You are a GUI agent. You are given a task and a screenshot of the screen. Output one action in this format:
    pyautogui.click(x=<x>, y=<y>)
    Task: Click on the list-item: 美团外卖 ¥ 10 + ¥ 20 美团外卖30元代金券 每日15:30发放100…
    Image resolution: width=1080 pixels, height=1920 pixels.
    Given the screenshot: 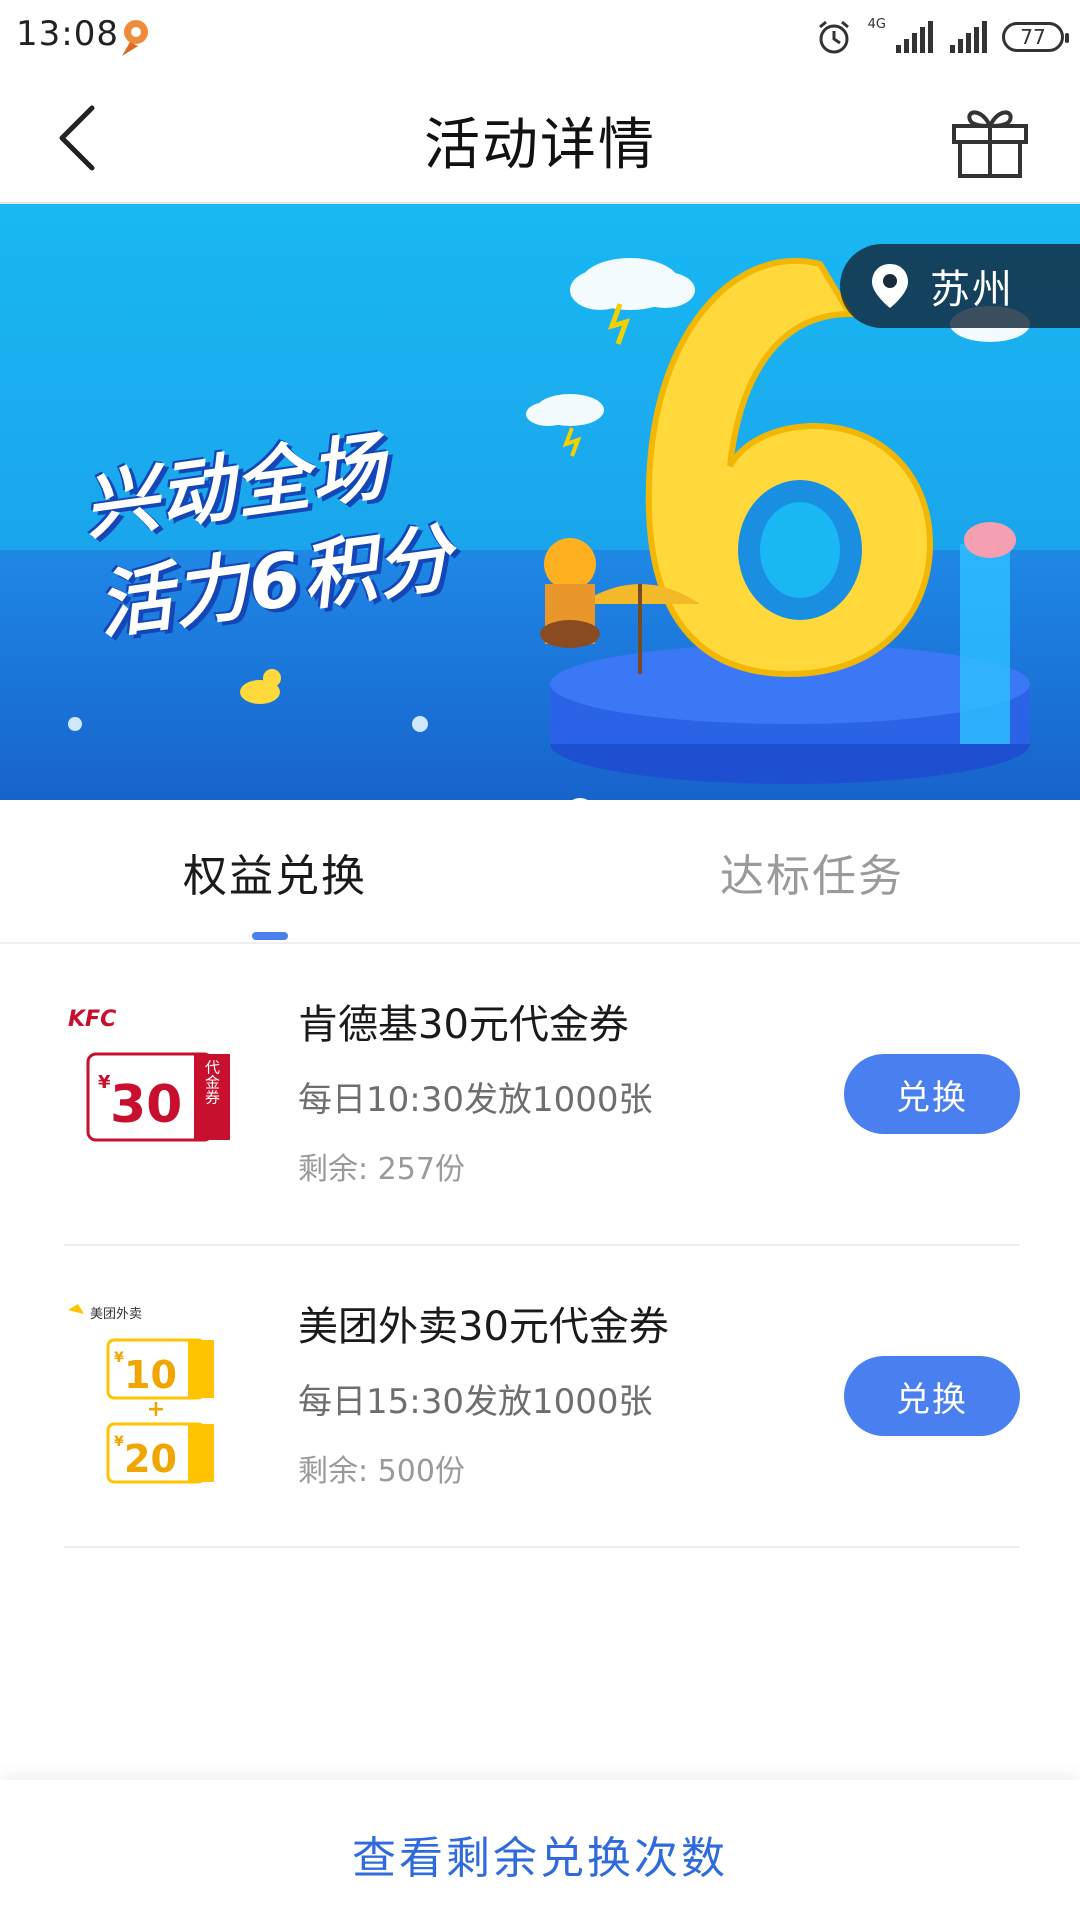 What is the action you would take?
    pyautogui.click(x=542, y=1397)
    